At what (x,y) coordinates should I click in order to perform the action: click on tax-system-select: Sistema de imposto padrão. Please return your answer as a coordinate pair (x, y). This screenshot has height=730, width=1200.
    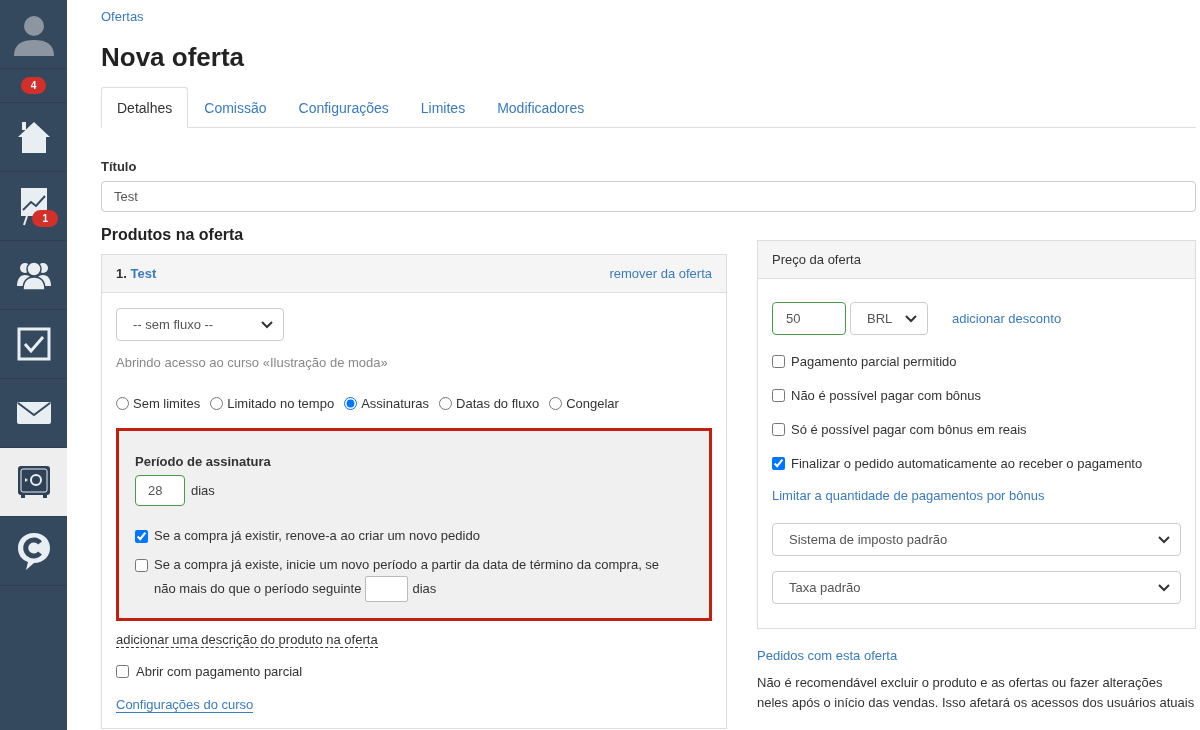
    Looking at the image, I should click on (976, 539).